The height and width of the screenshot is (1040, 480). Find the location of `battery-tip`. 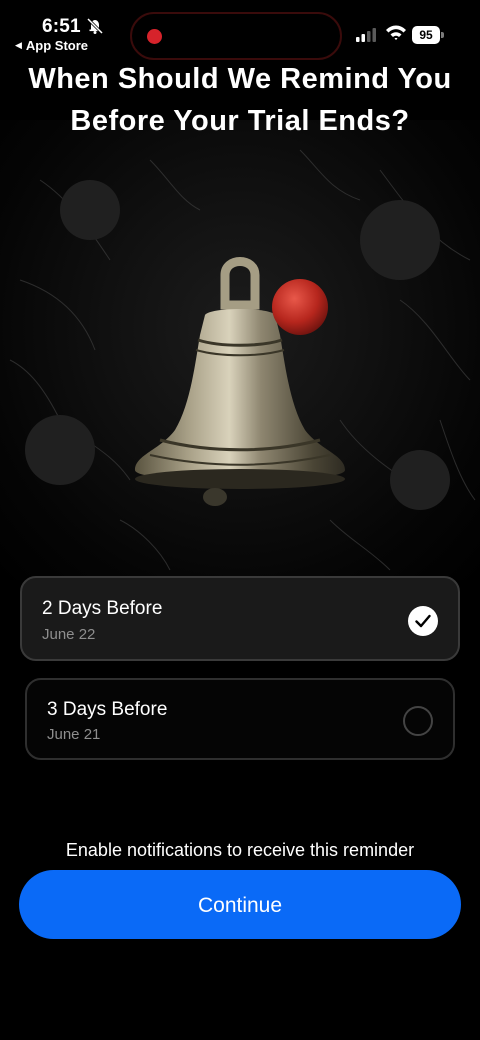

battery-tip is located at coordinates (442, 35).